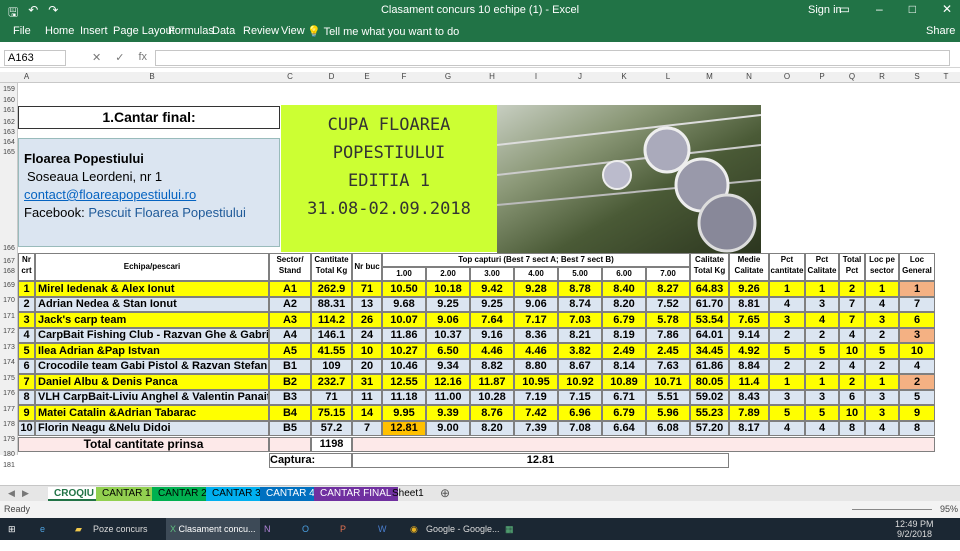 Image resolution: width=960 pixels, height=551 pixels. What do you see at coordinates (367, 413) in the screenshot?
I see `team-nr-buc: 14` at bounding box center [367, 413].